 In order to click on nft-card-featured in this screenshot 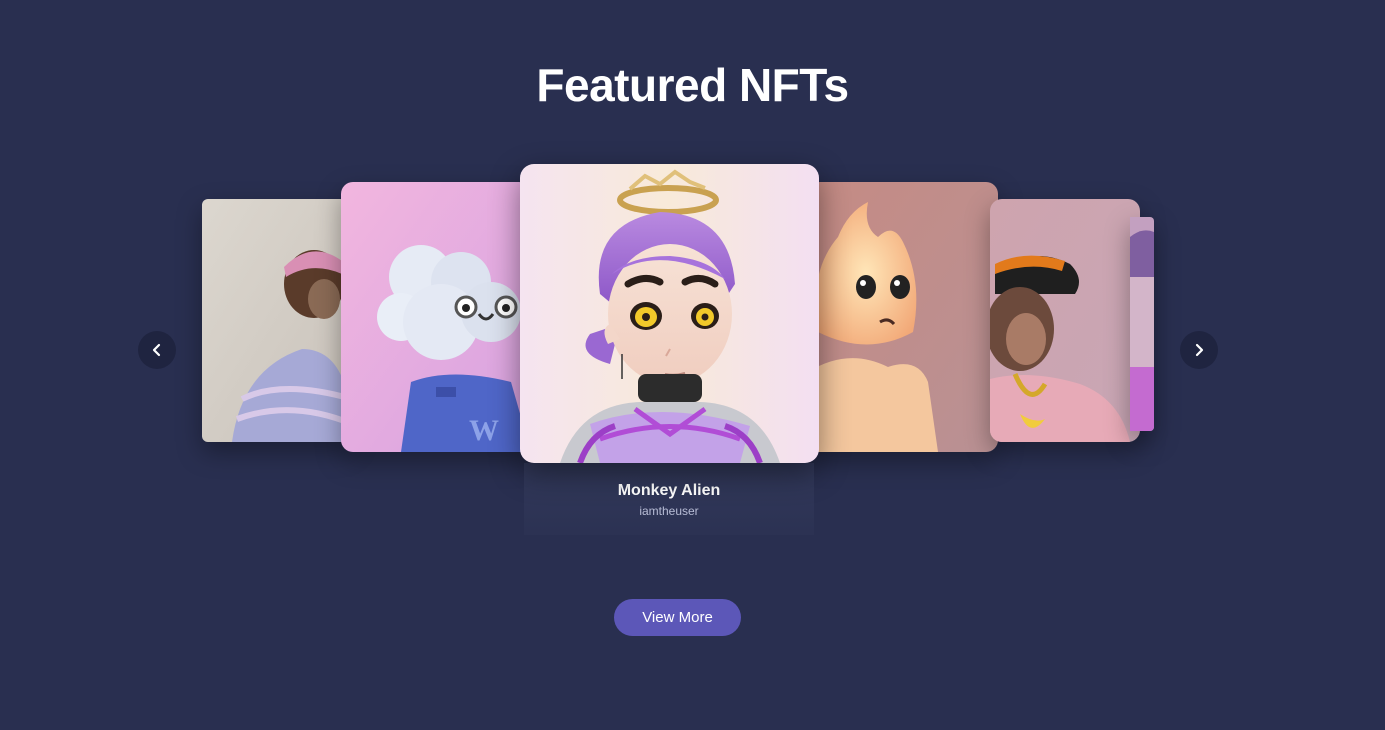, I will do `click(669, 313)`.